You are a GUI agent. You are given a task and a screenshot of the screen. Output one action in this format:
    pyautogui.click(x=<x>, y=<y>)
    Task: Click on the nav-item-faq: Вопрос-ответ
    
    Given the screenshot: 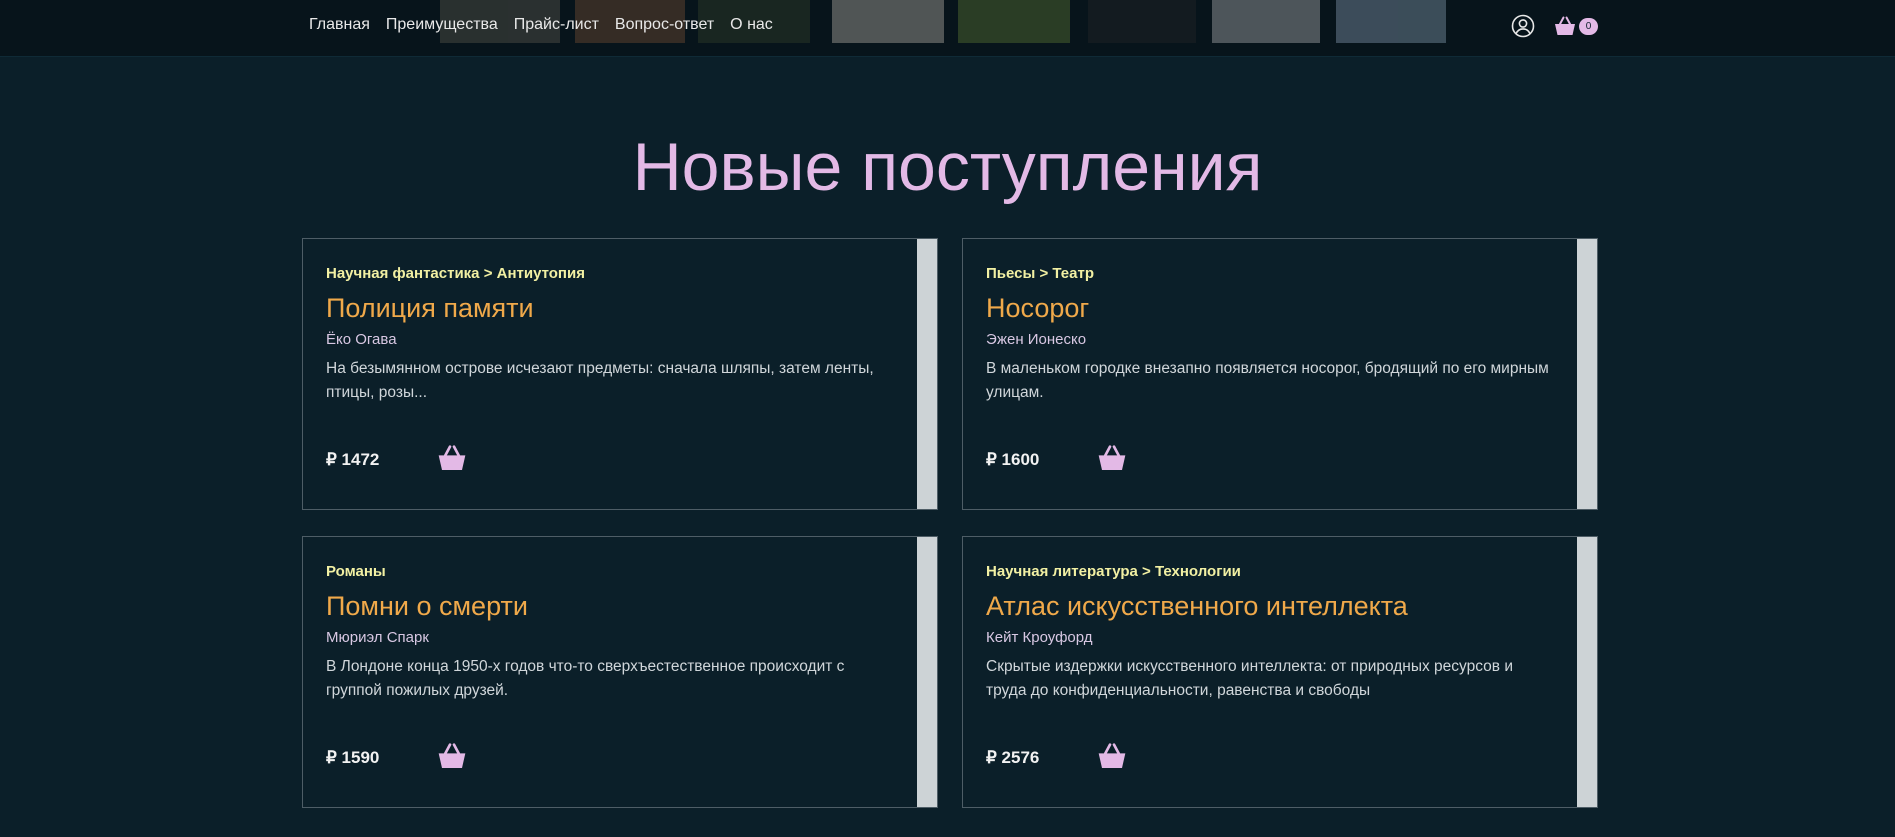 What is the action you would take?
    pyautogui.click(x=664, y=25)
    